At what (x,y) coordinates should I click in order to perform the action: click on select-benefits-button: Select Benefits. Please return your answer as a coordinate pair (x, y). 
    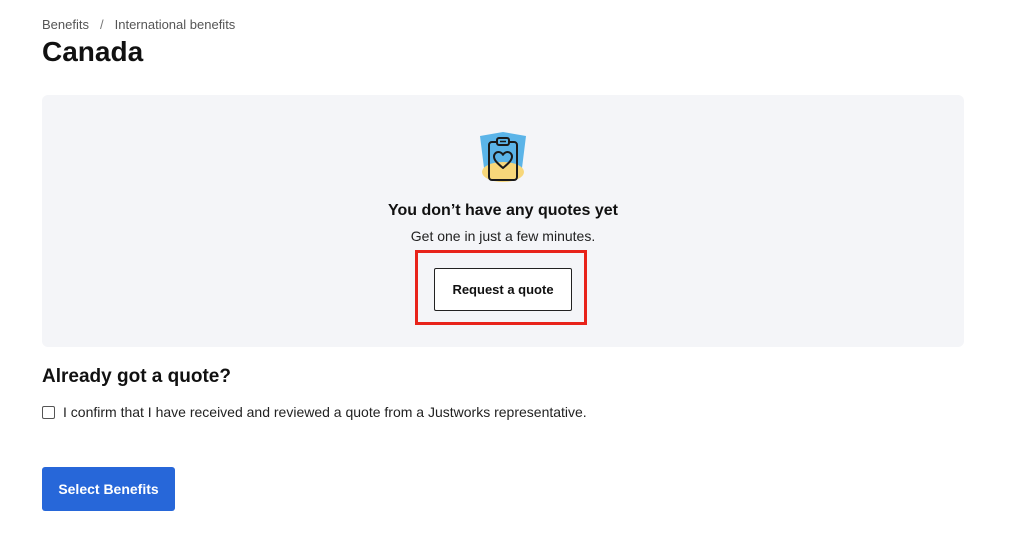
    Looking at the image, I should click on (108, 489).